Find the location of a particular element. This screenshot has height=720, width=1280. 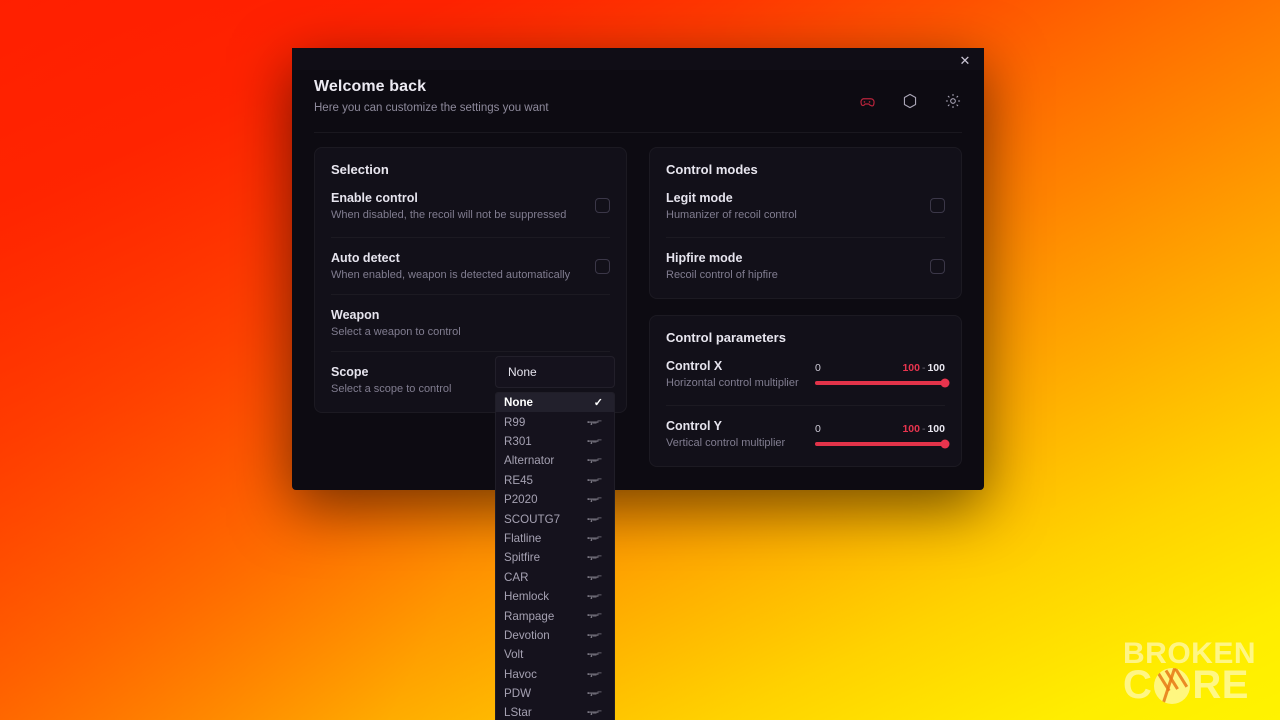

row-text: Weapon Select a weapon to control is located at coordinates (410, 323).